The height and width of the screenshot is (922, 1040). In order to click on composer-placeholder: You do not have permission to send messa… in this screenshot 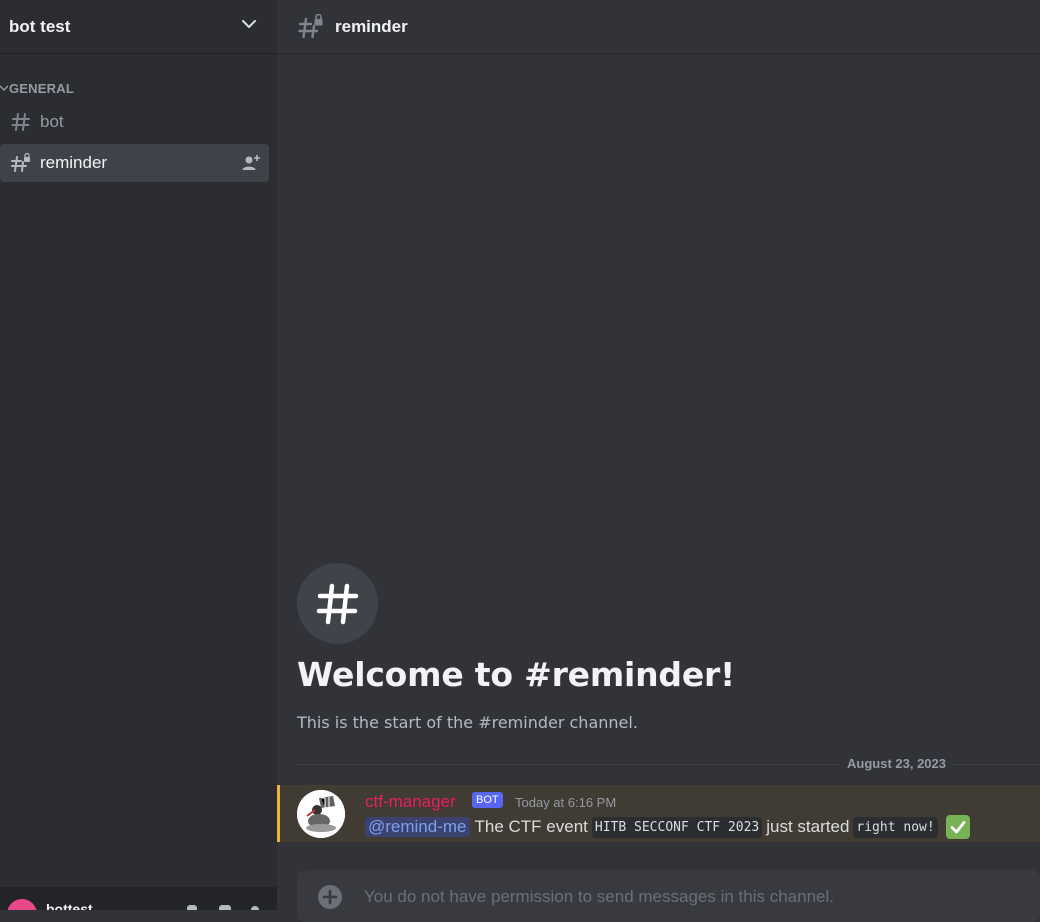, I will do `click(599, 896)`.